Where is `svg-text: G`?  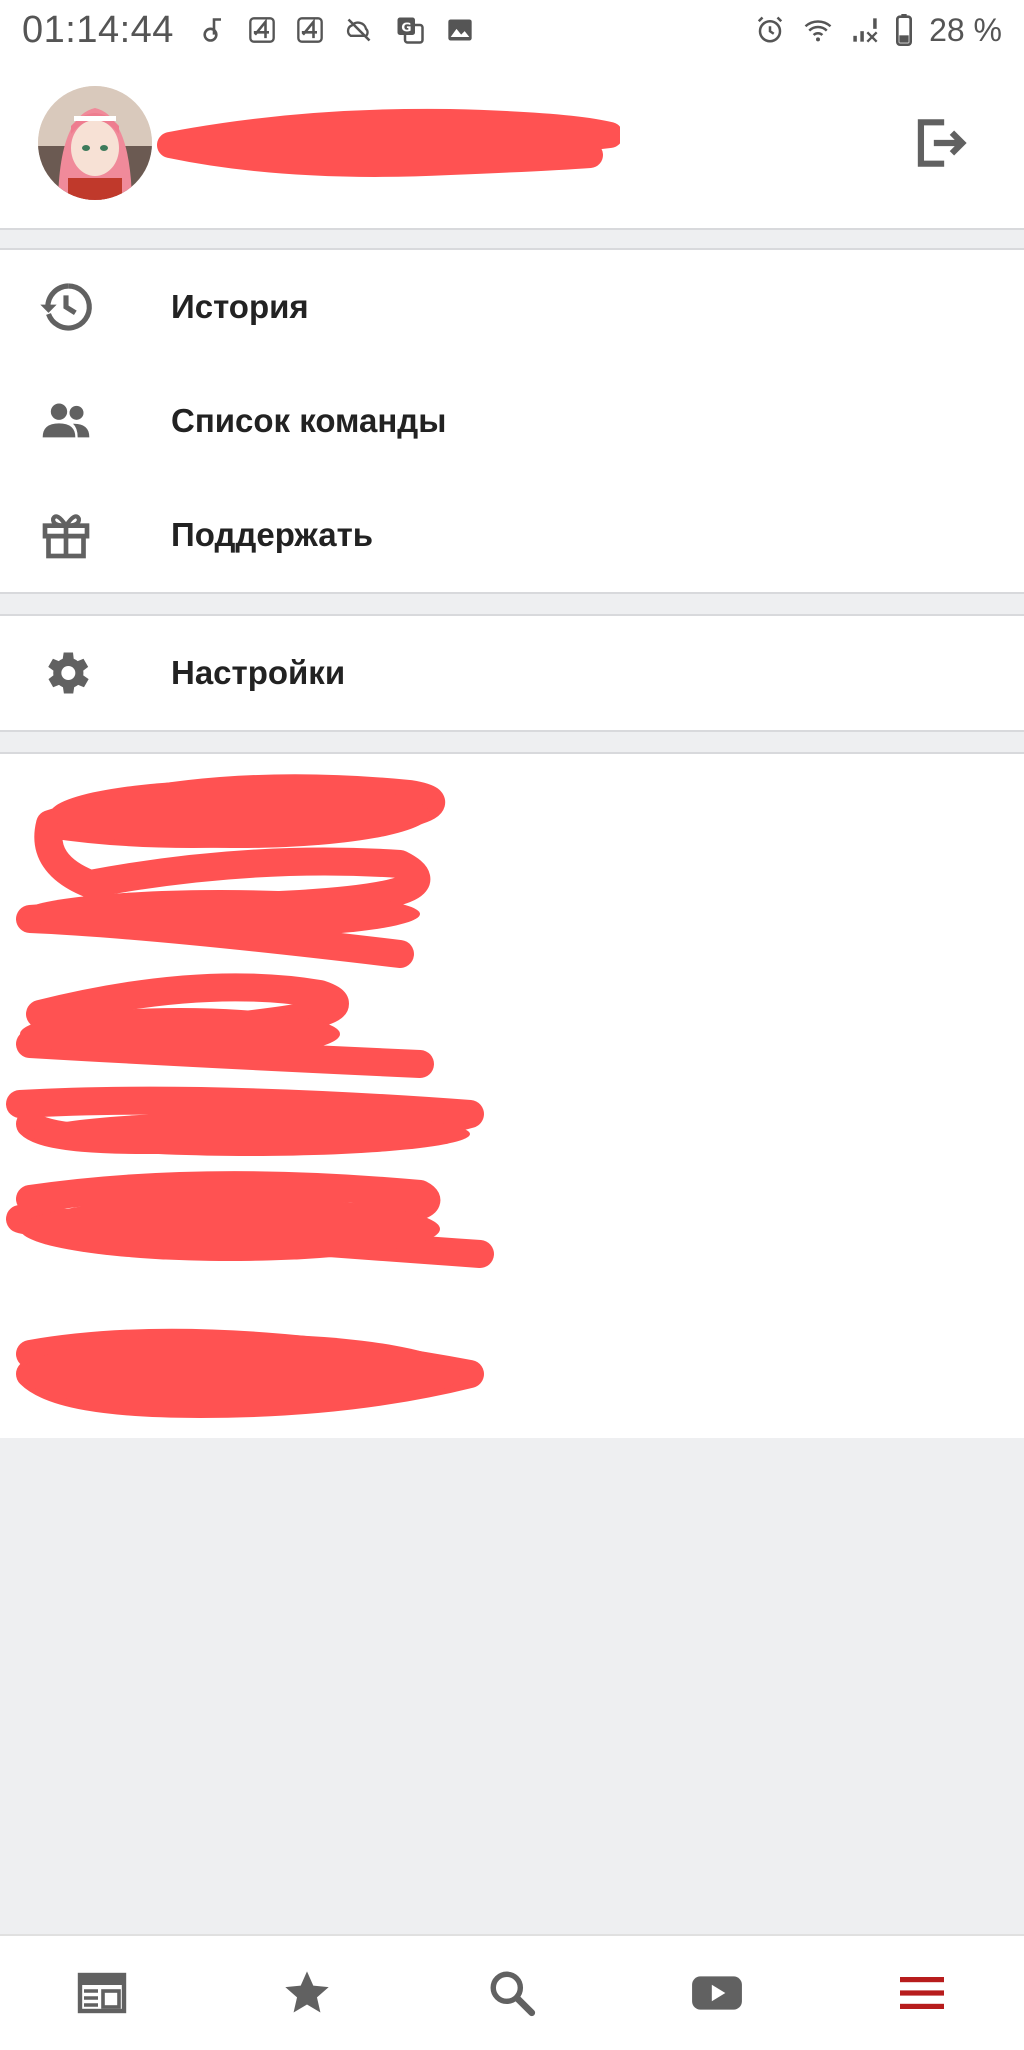 svg-text: G is located at coordinates (406, 26).